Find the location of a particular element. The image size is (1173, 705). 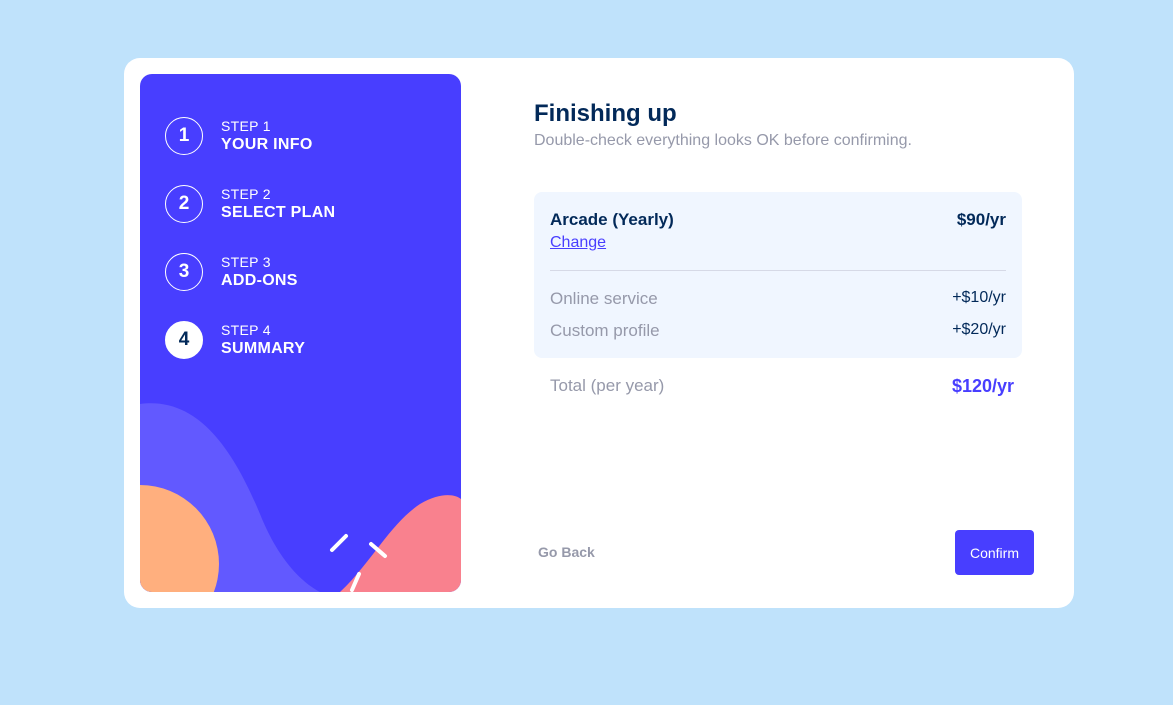

addon-price: +$20/yr is located at coordinates (979, 329).